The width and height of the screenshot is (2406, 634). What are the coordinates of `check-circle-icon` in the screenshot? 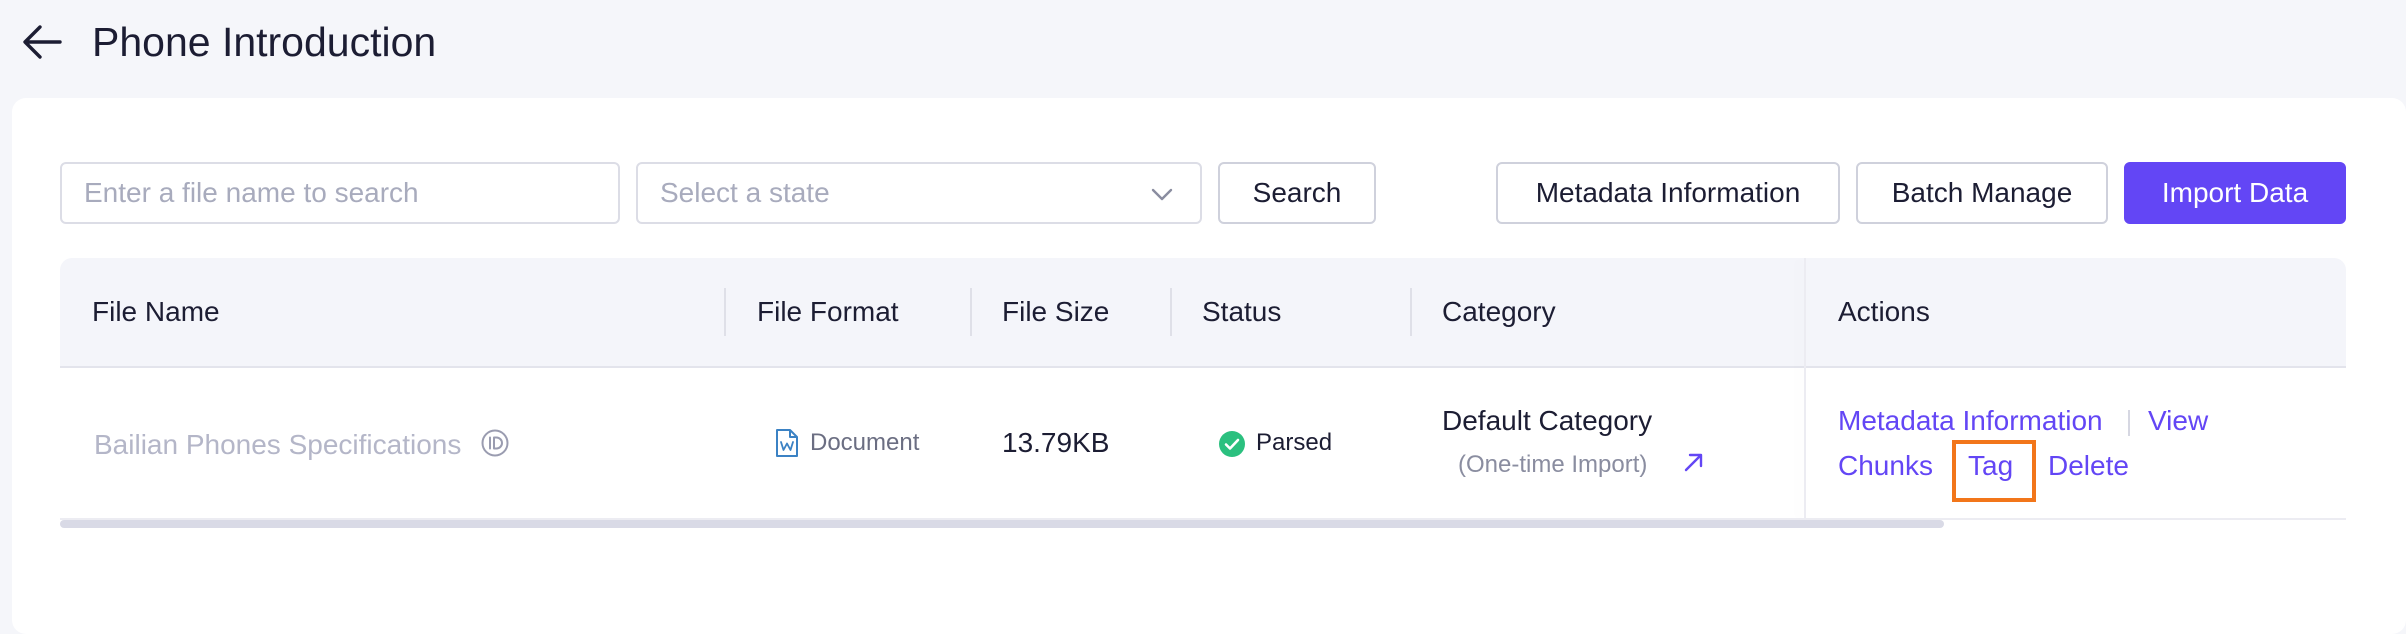 It's located at (1232, 444).